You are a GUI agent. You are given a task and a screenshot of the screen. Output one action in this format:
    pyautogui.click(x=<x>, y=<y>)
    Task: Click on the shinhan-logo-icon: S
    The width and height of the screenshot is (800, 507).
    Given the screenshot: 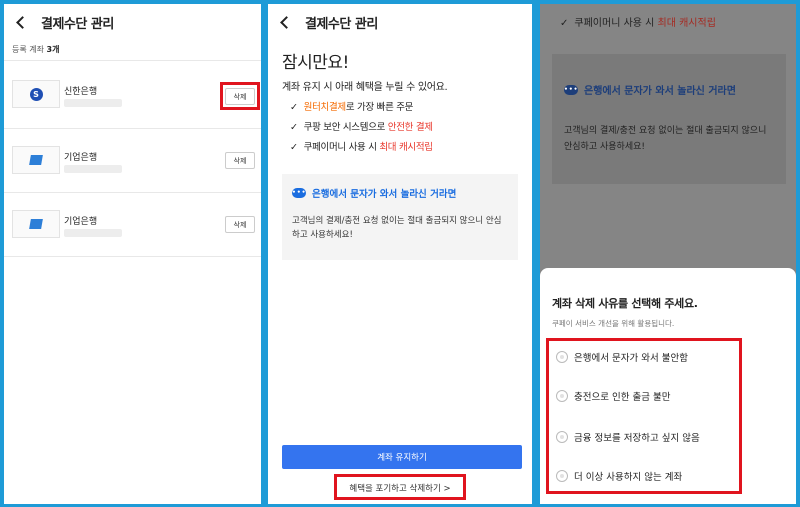 What is the action you would take?
    pyautogui.click(x=36, y=94)
    